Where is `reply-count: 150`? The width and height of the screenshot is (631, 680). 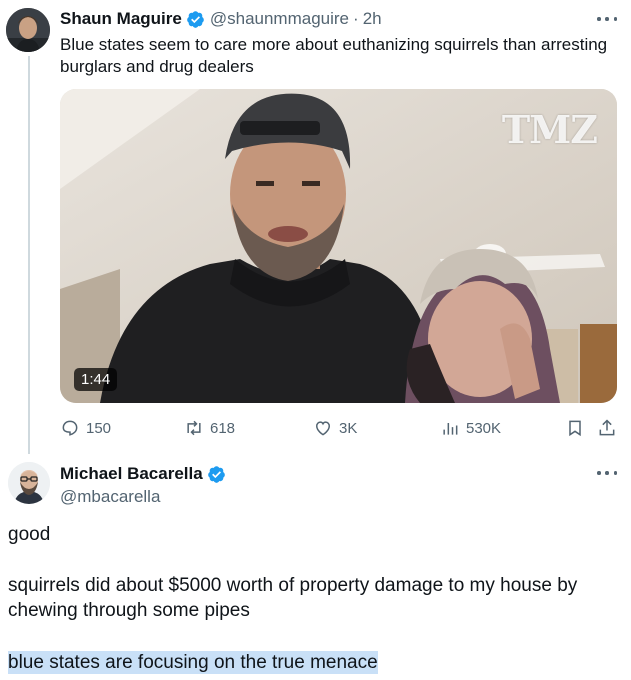
reply-count: 150 is located at coordinates (99, 428).